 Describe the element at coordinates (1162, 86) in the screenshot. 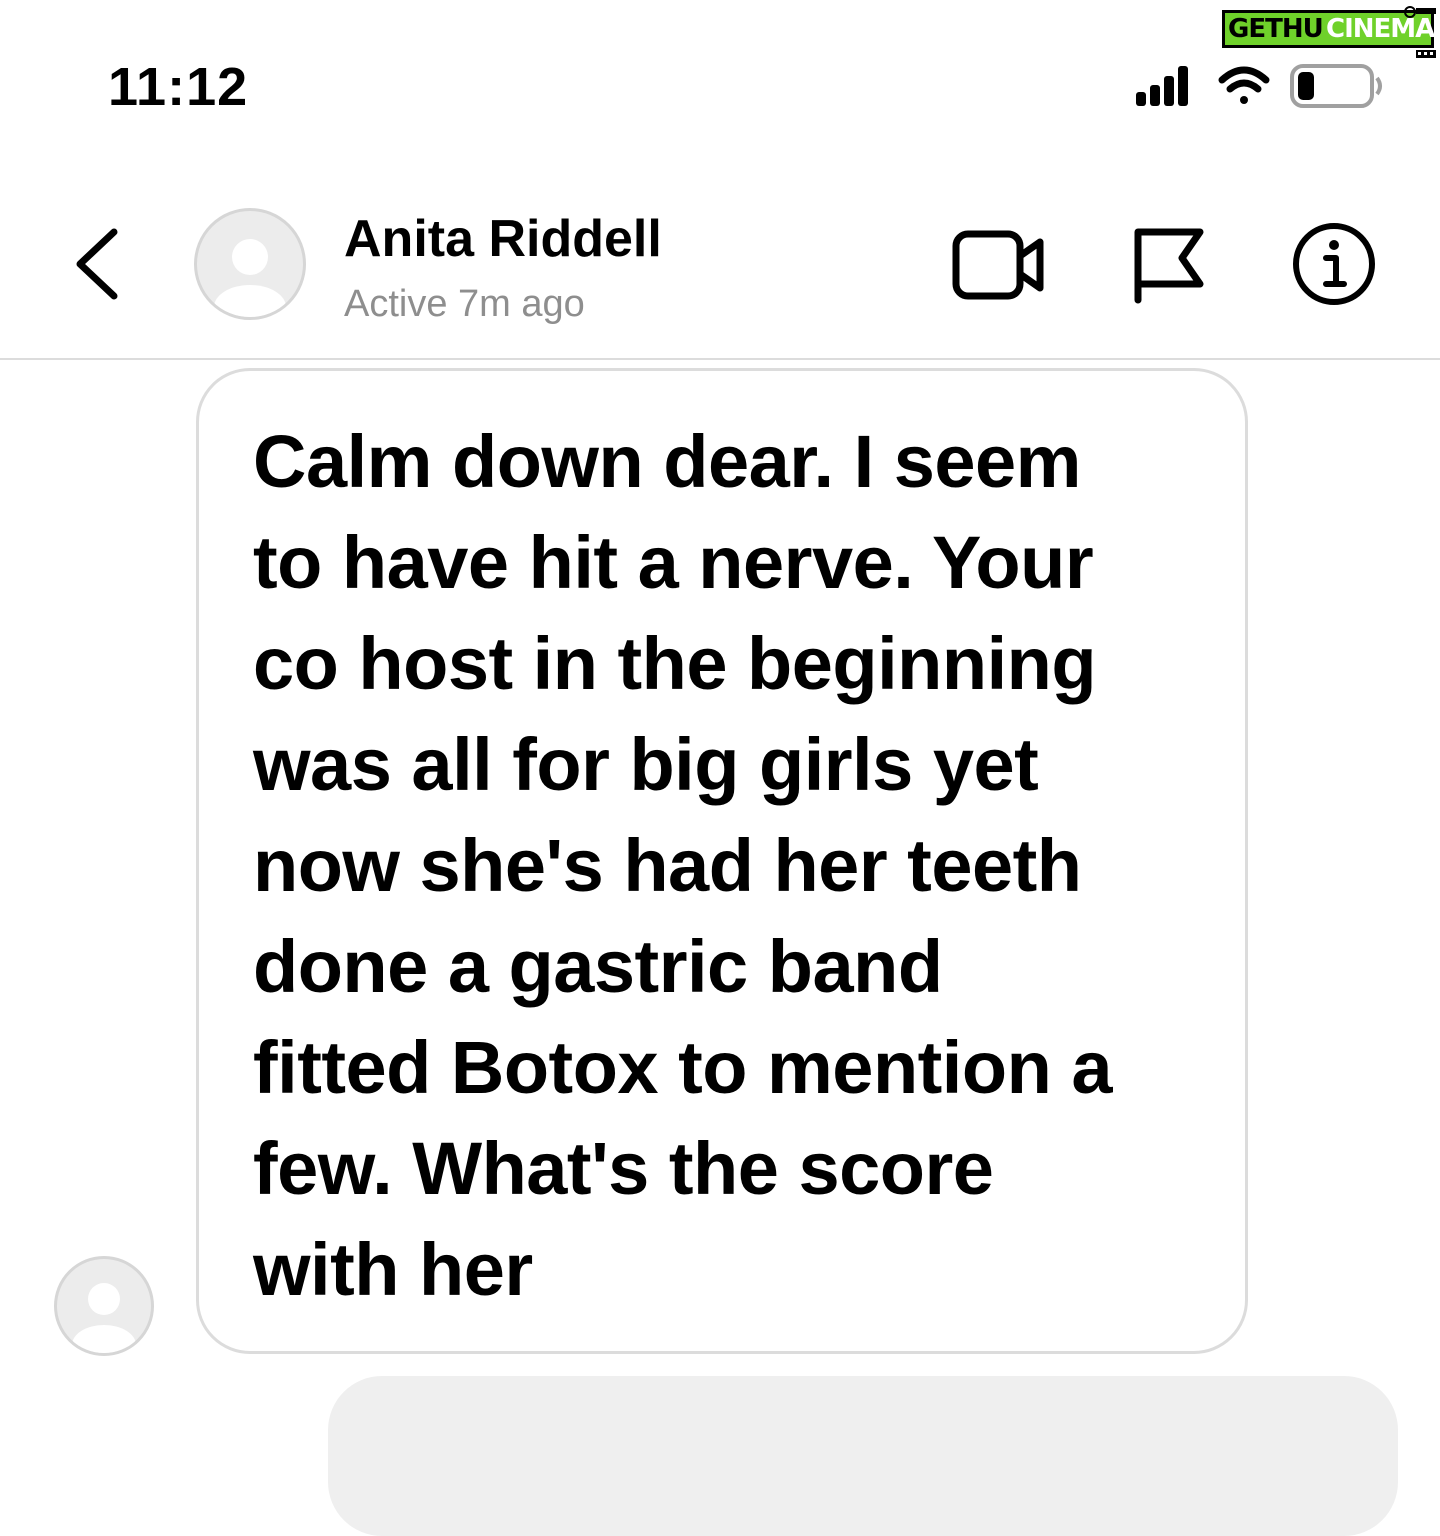

I see `cellular-signal-icon` at that location.